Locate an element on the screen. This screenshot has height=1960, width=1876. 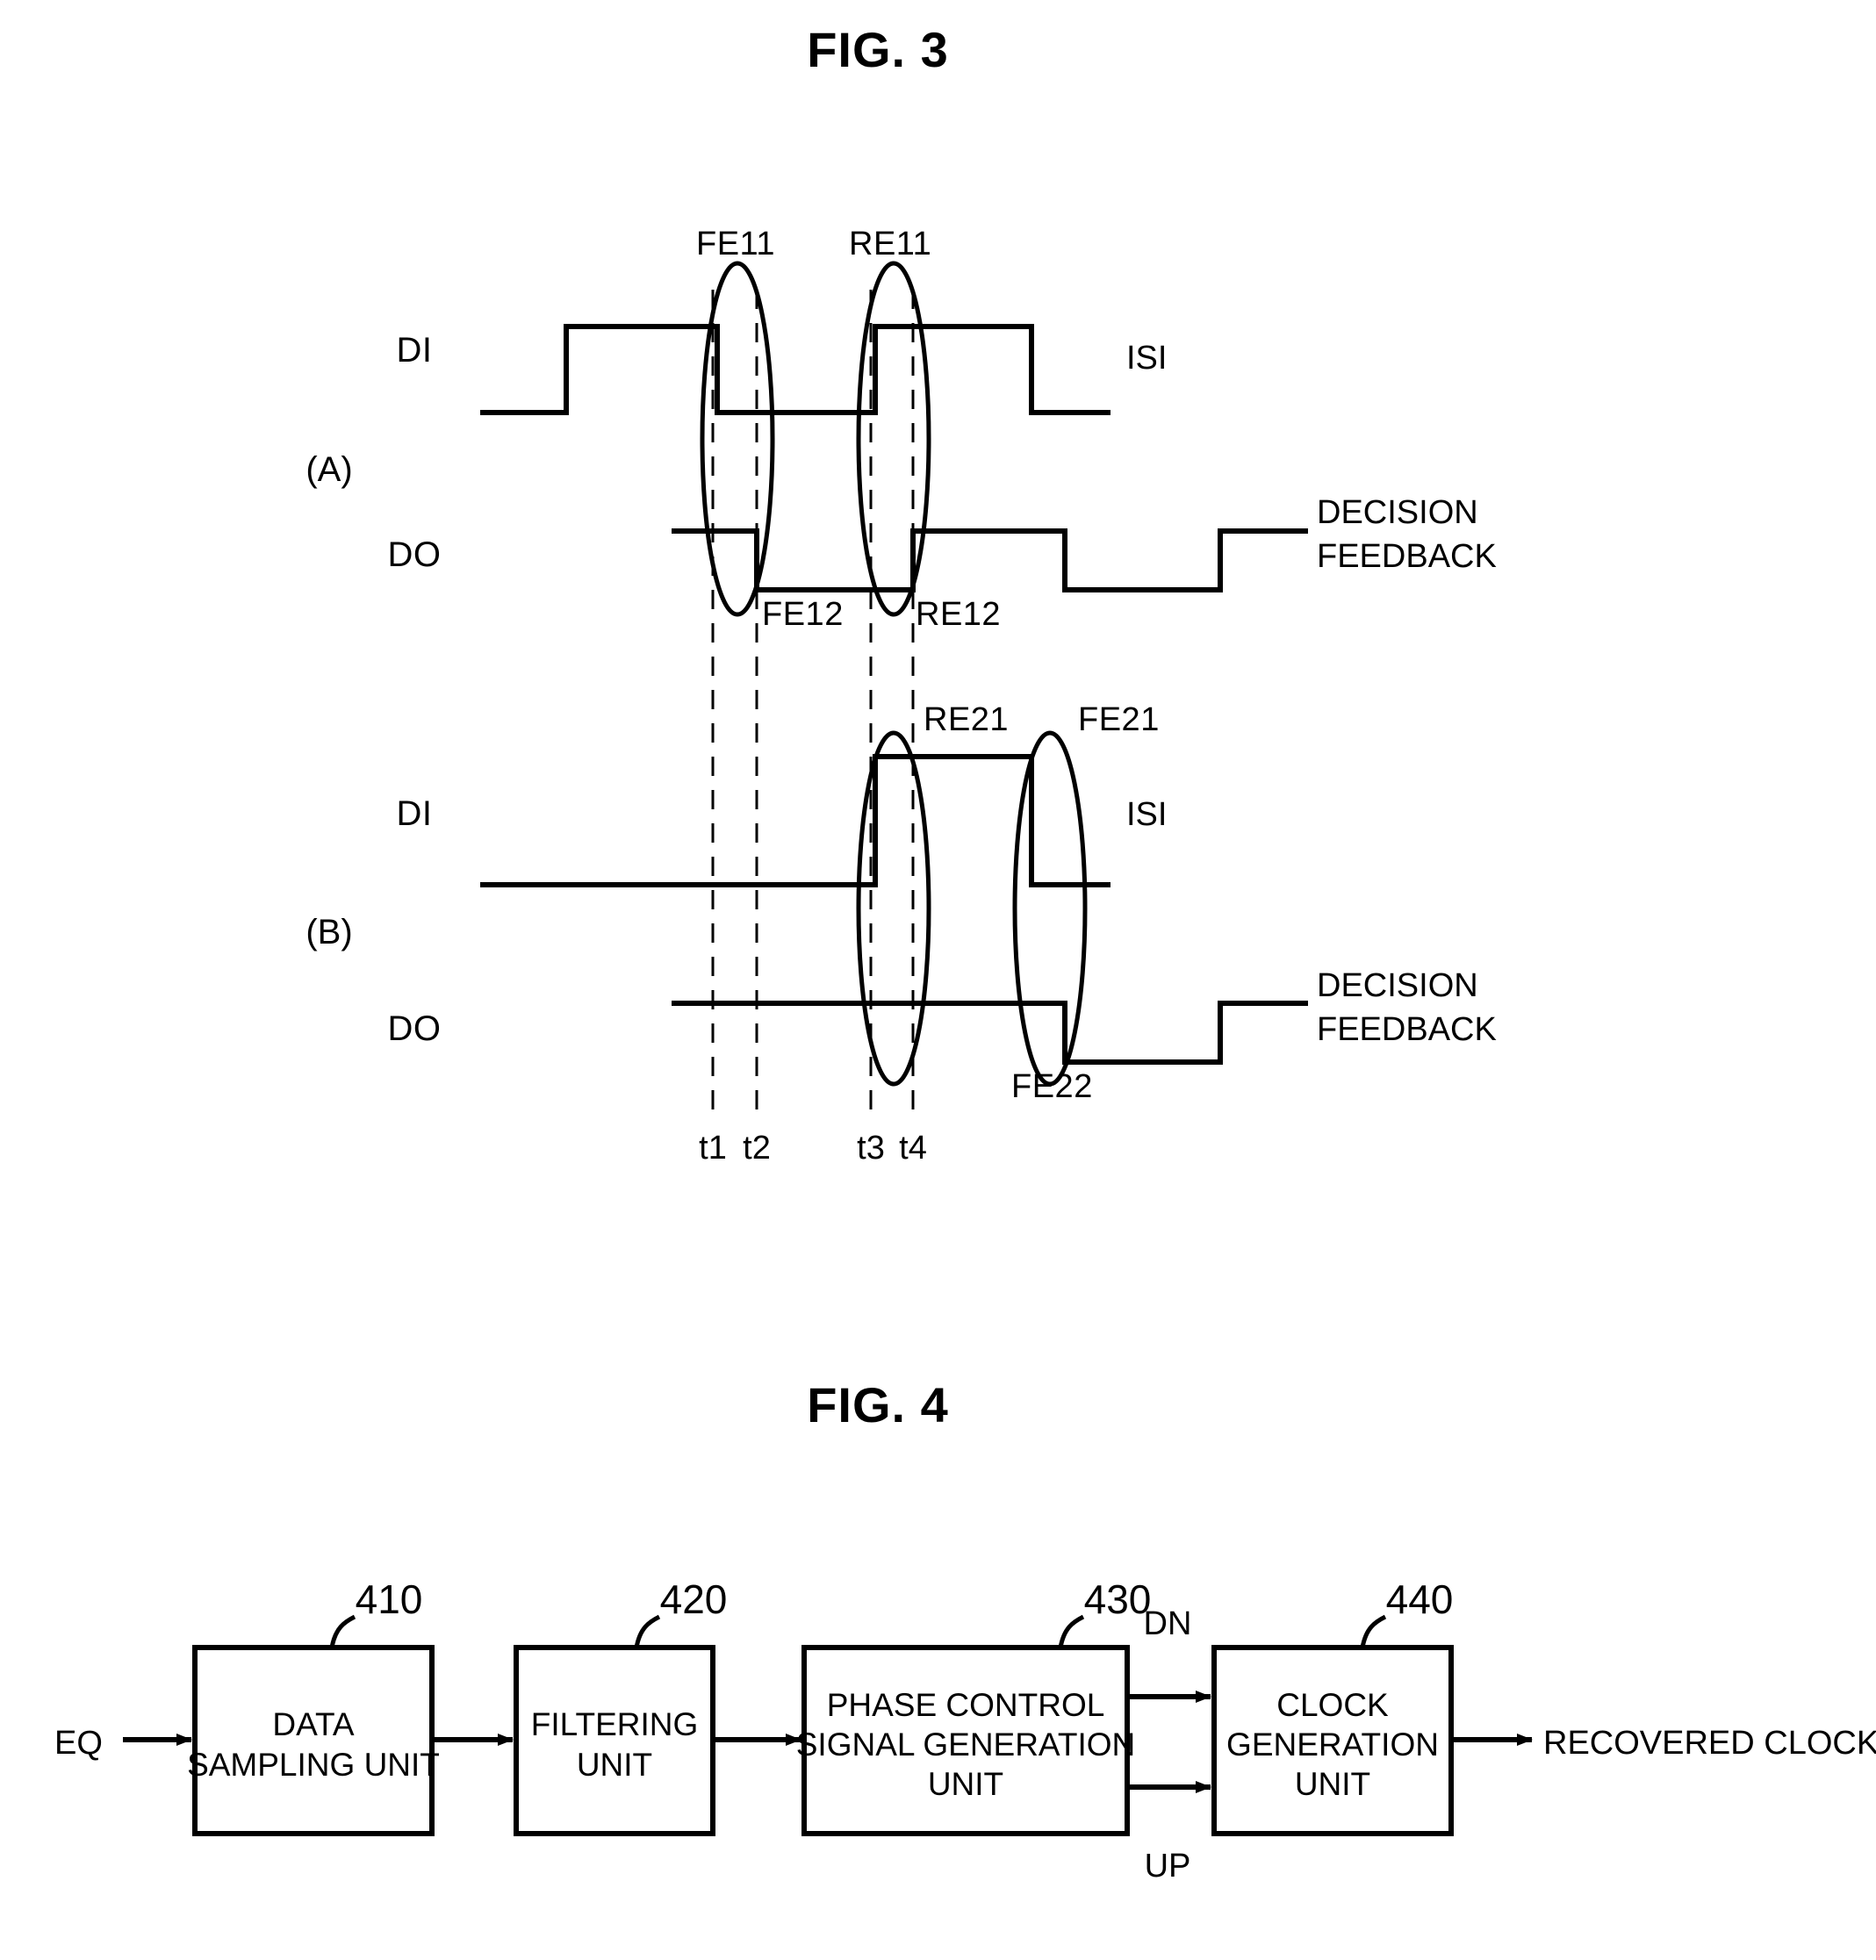
ref-number-440: 440 is located at coordinates (1420, 1599).